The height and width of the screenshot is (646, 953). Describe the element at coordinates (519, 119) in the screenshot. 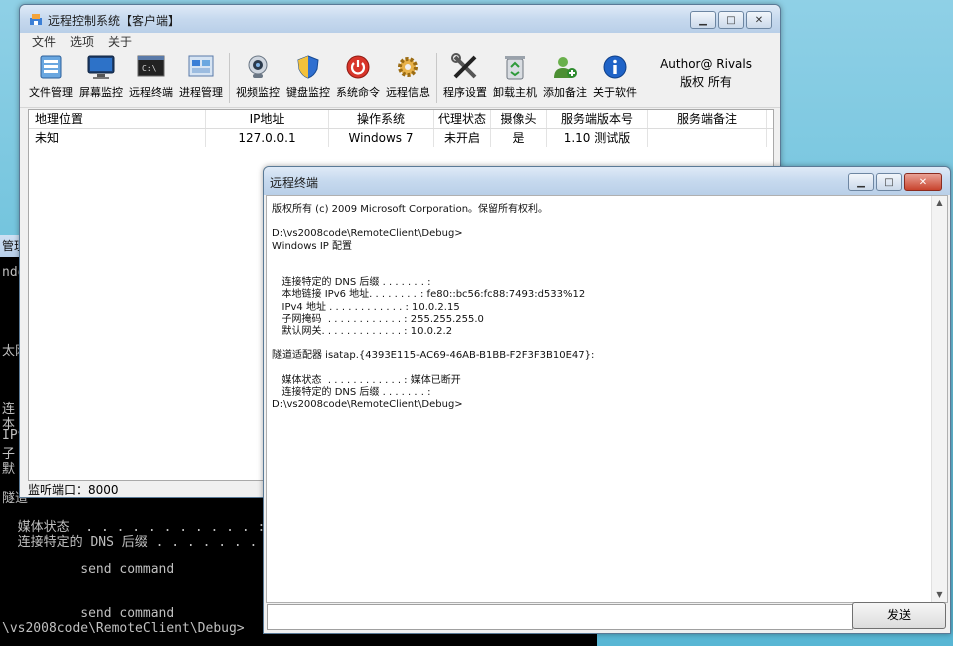

I see `column-header: 摄像头` at that location.